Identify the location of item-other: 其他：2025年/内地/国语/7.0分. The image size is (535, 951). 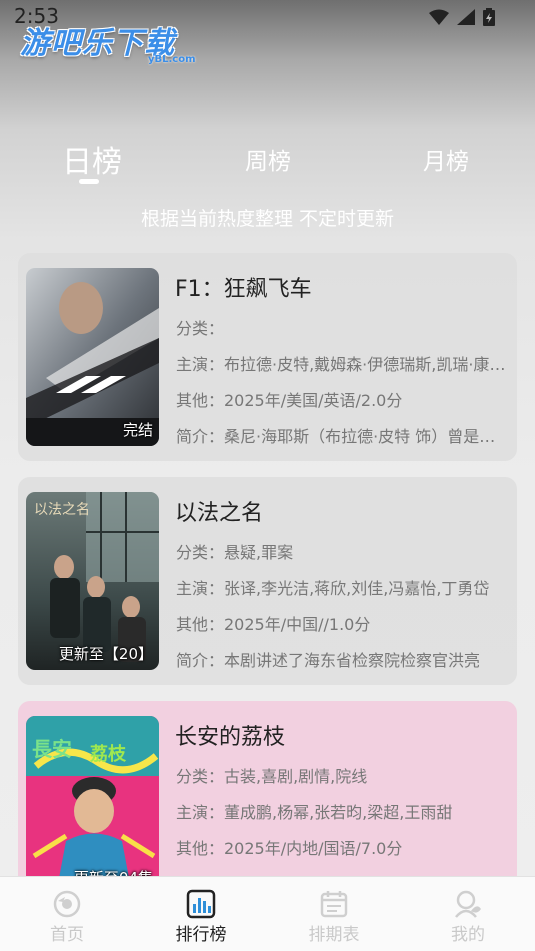
(289, 848).